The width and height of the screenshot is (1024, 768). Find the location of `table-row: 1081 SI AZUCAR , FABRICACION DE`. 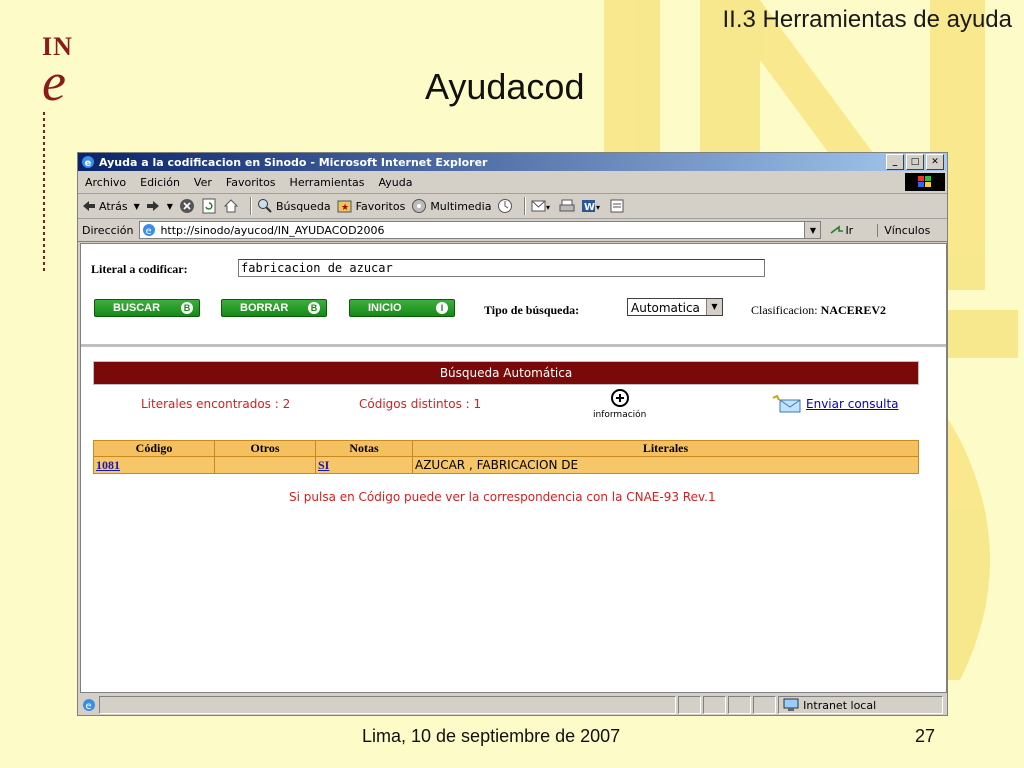

table-row: 1081 SI AZUCAR , FABRICACION DE is located at coordinates (506, 465).